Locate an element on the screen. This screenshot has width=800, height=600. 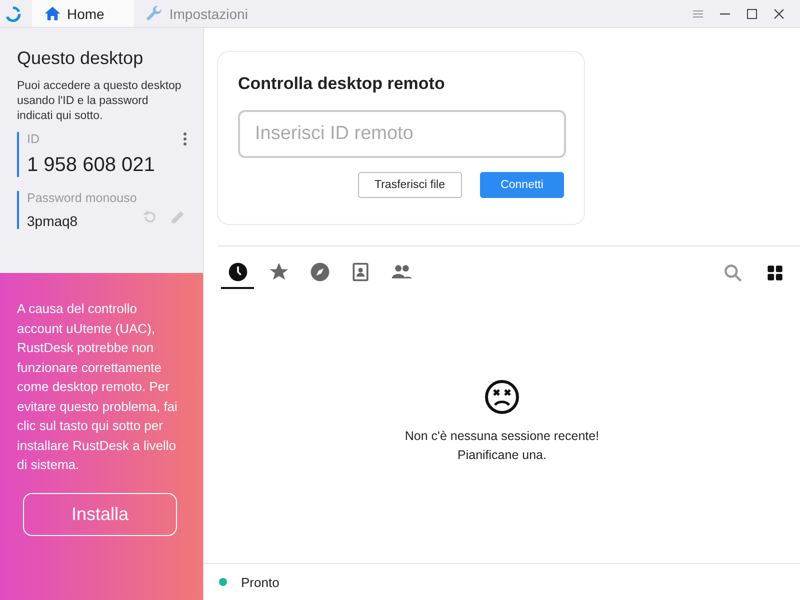
sad-face-icon is located at coordinates (502, 397).